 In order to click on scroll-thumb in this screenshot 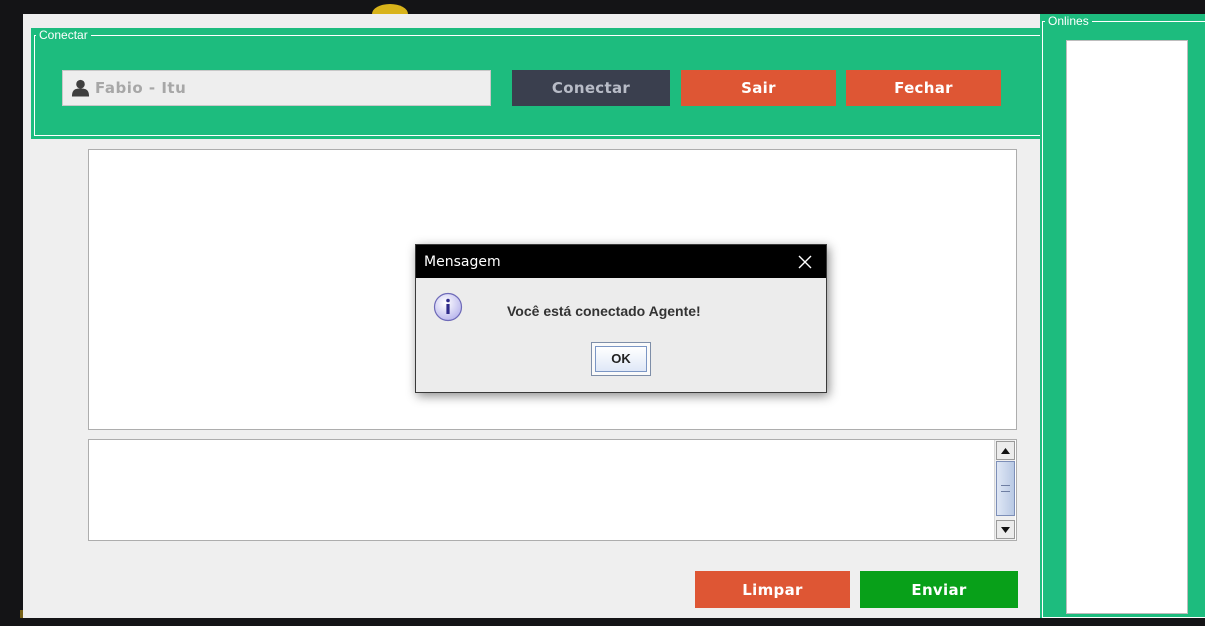, I will do `click(1005, 488)`.